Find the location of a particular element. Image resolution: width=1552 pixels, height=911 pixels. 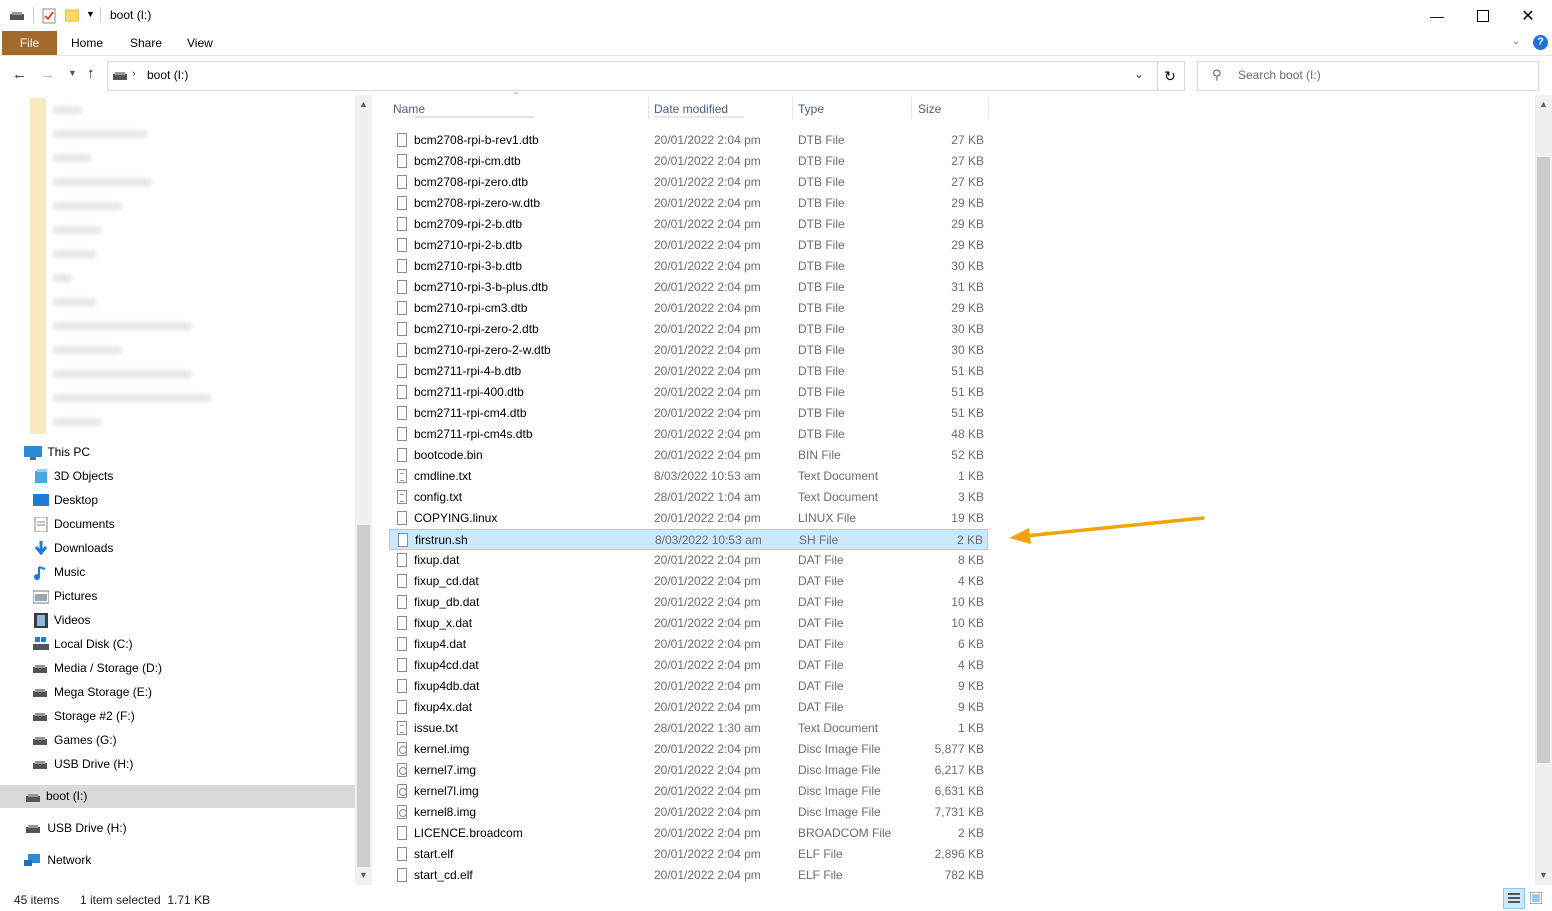

search-input: ⚲ Search boot (I:) is located at coordinates (1368, 76).